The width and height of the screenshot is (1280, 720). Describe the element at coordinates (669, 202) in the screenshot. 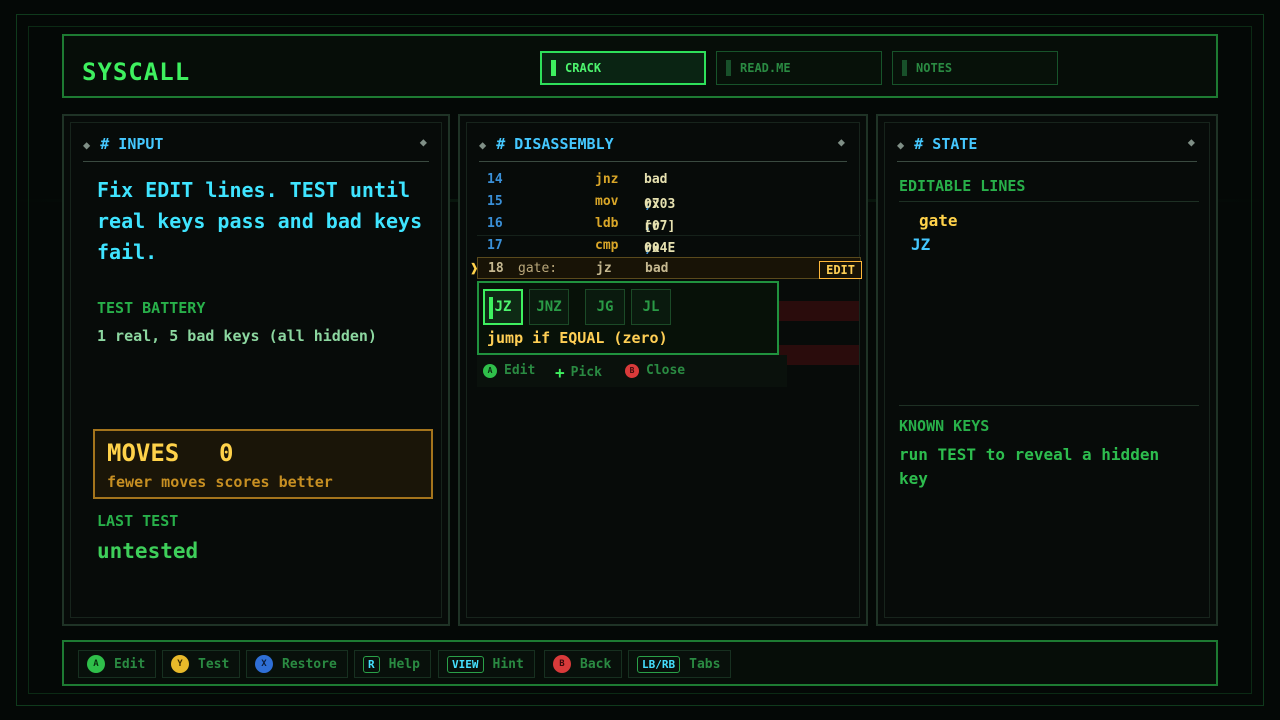

I see `code-line: 15 mov r7, 0x03` at that location.